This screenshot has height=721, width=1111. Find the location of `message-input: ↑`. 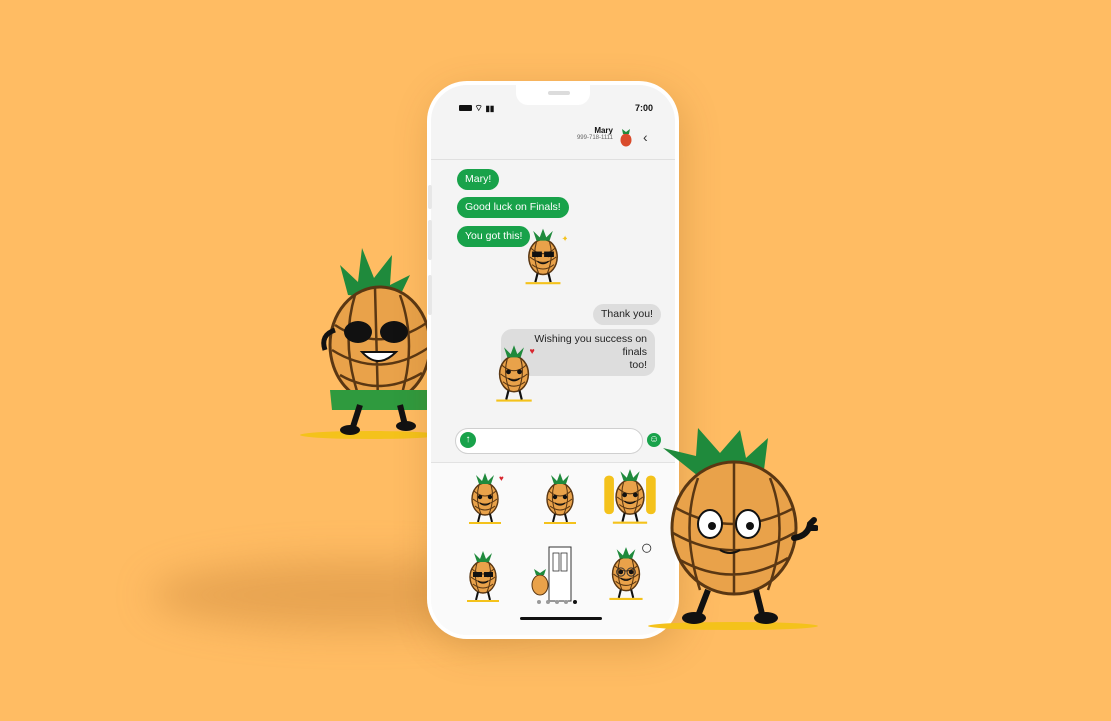

message-input: ↑ is located at coordinates (549, 441).